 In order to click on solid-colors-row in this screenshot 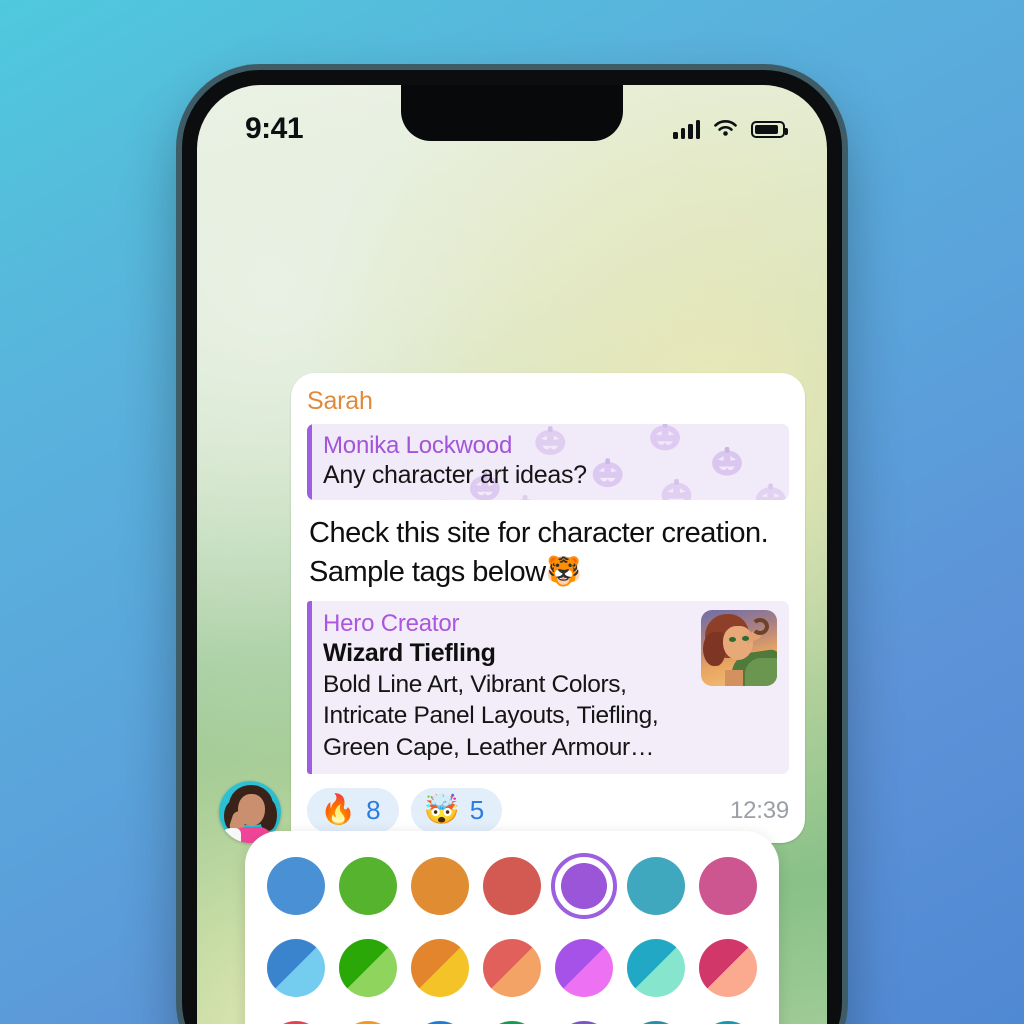, I will do `click(512, 886)`.